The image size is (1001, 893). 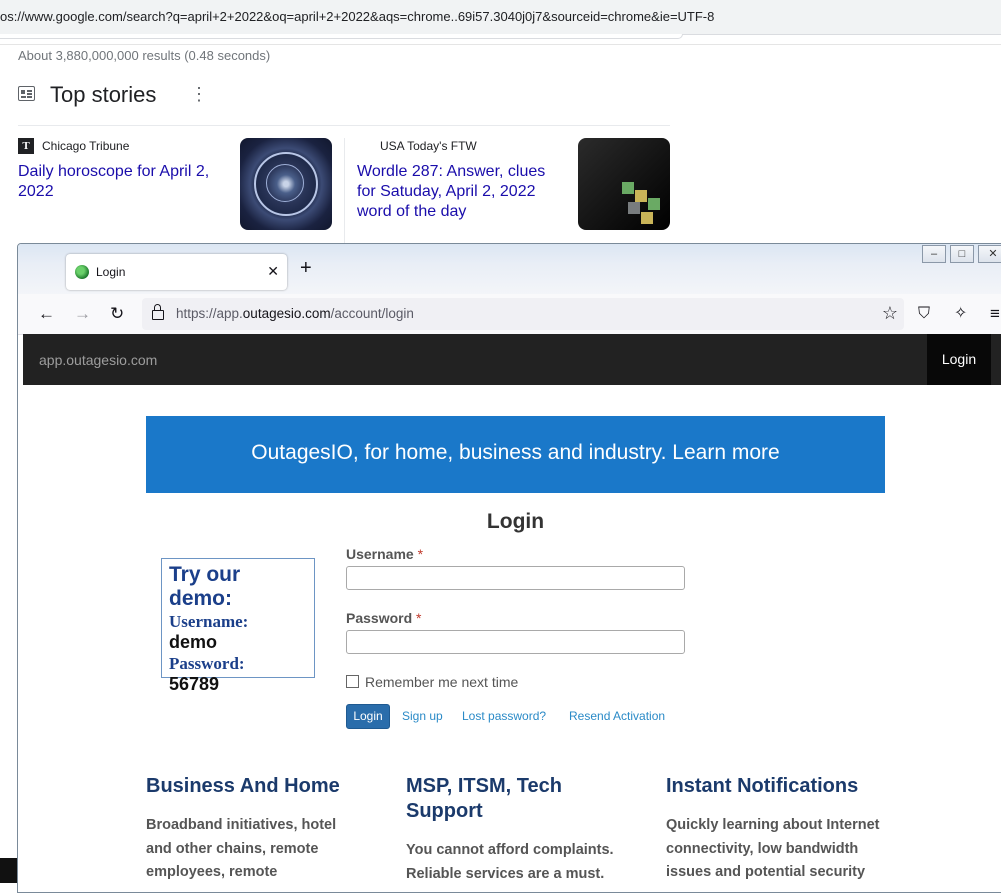 I want to click on signup-link: Sign up, so click(x=422, y=716).